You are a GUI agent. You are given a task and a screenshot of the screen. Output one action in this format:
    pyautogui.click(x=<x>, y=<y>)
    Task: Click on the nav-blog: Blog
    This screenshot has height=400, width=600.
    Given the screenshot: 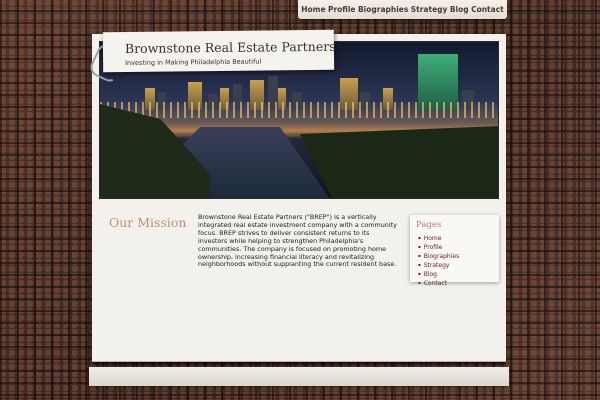 What is the action you would take?
    pyautogui.click(x=459, y=9)
    